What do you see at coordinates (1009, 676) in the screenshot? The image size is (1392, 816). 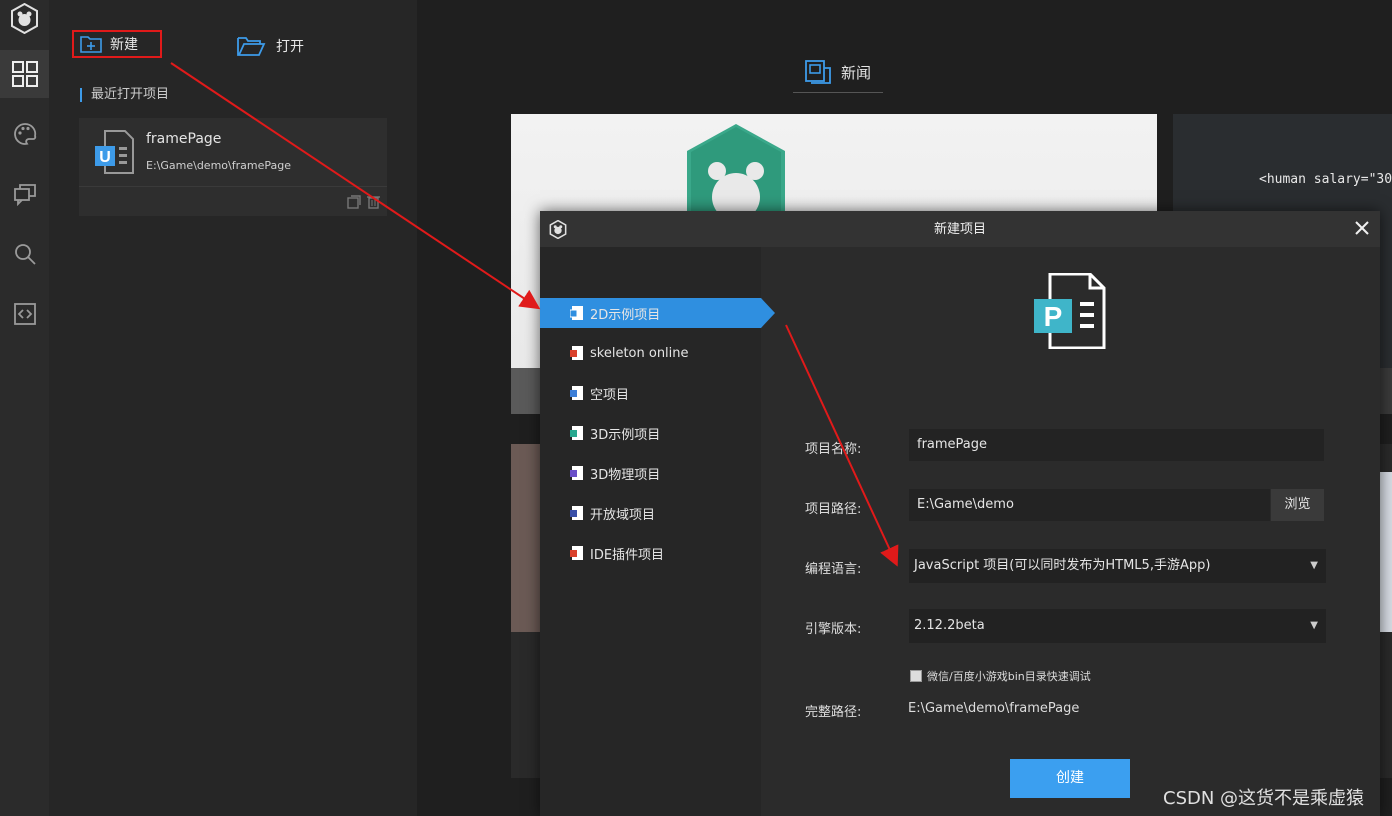 I see `wechat-debug-label: 微信/百度小游戏bin目录快速调试` at bounding box center [1009, 676].